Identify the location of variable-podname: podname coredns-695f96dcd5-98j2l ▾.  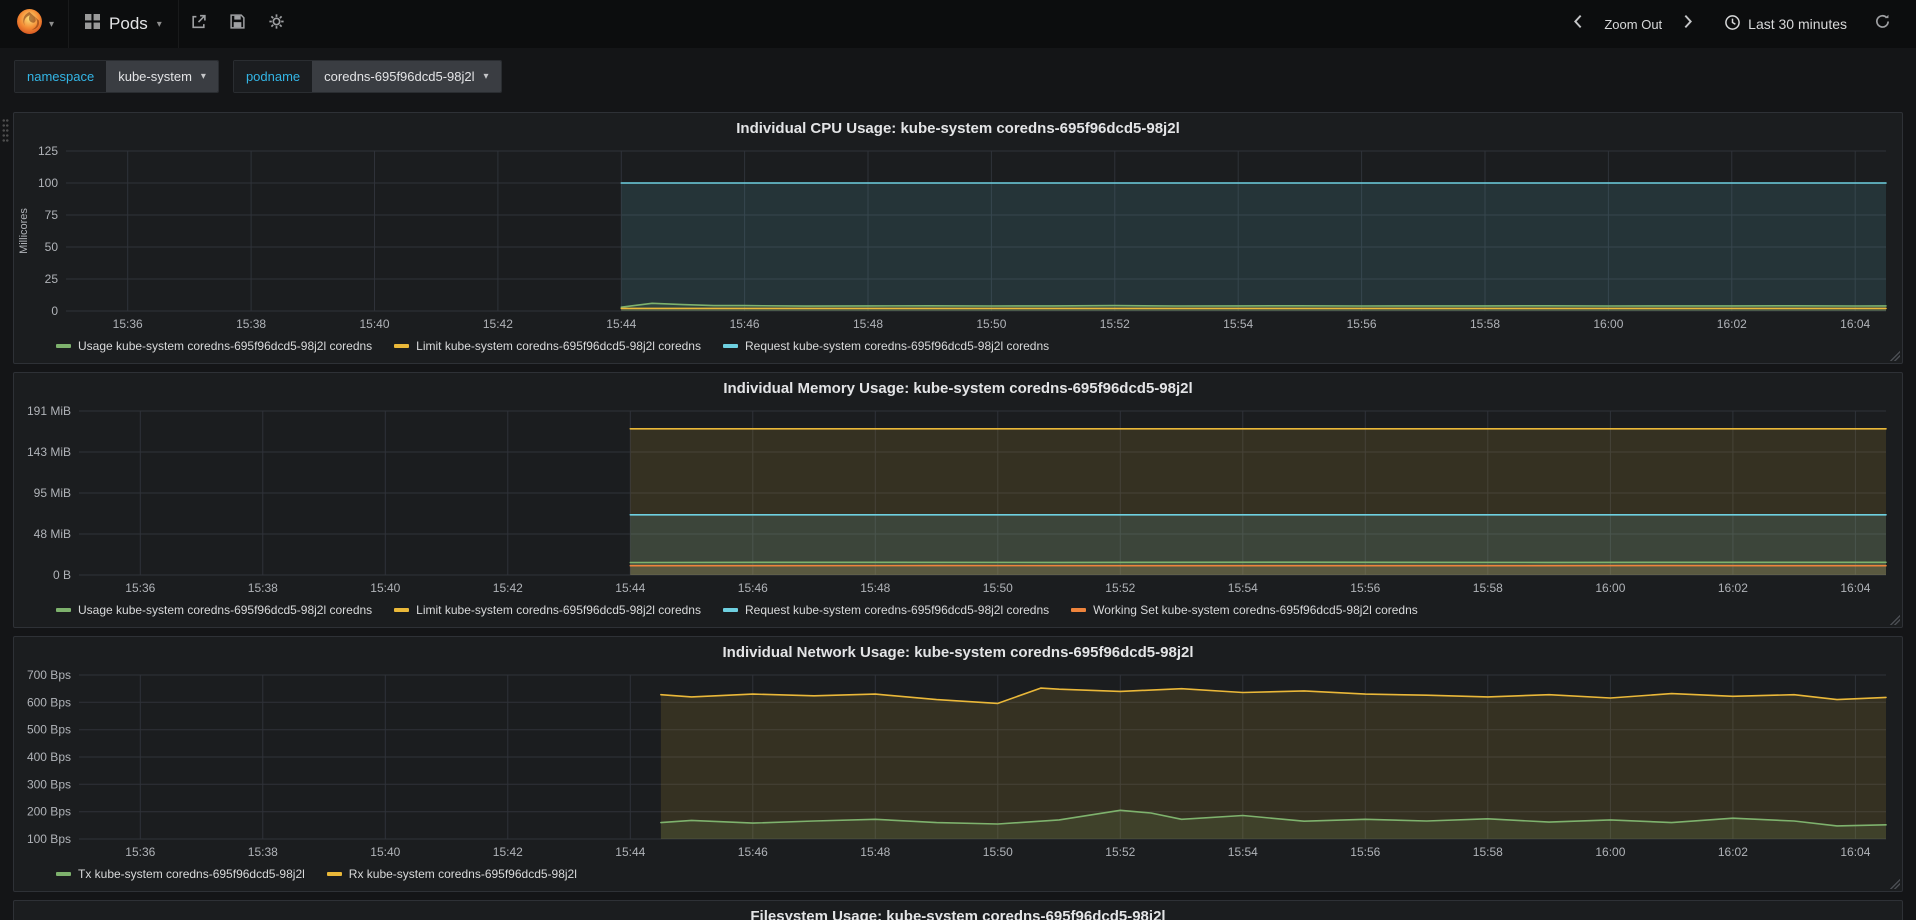
(367, 76).